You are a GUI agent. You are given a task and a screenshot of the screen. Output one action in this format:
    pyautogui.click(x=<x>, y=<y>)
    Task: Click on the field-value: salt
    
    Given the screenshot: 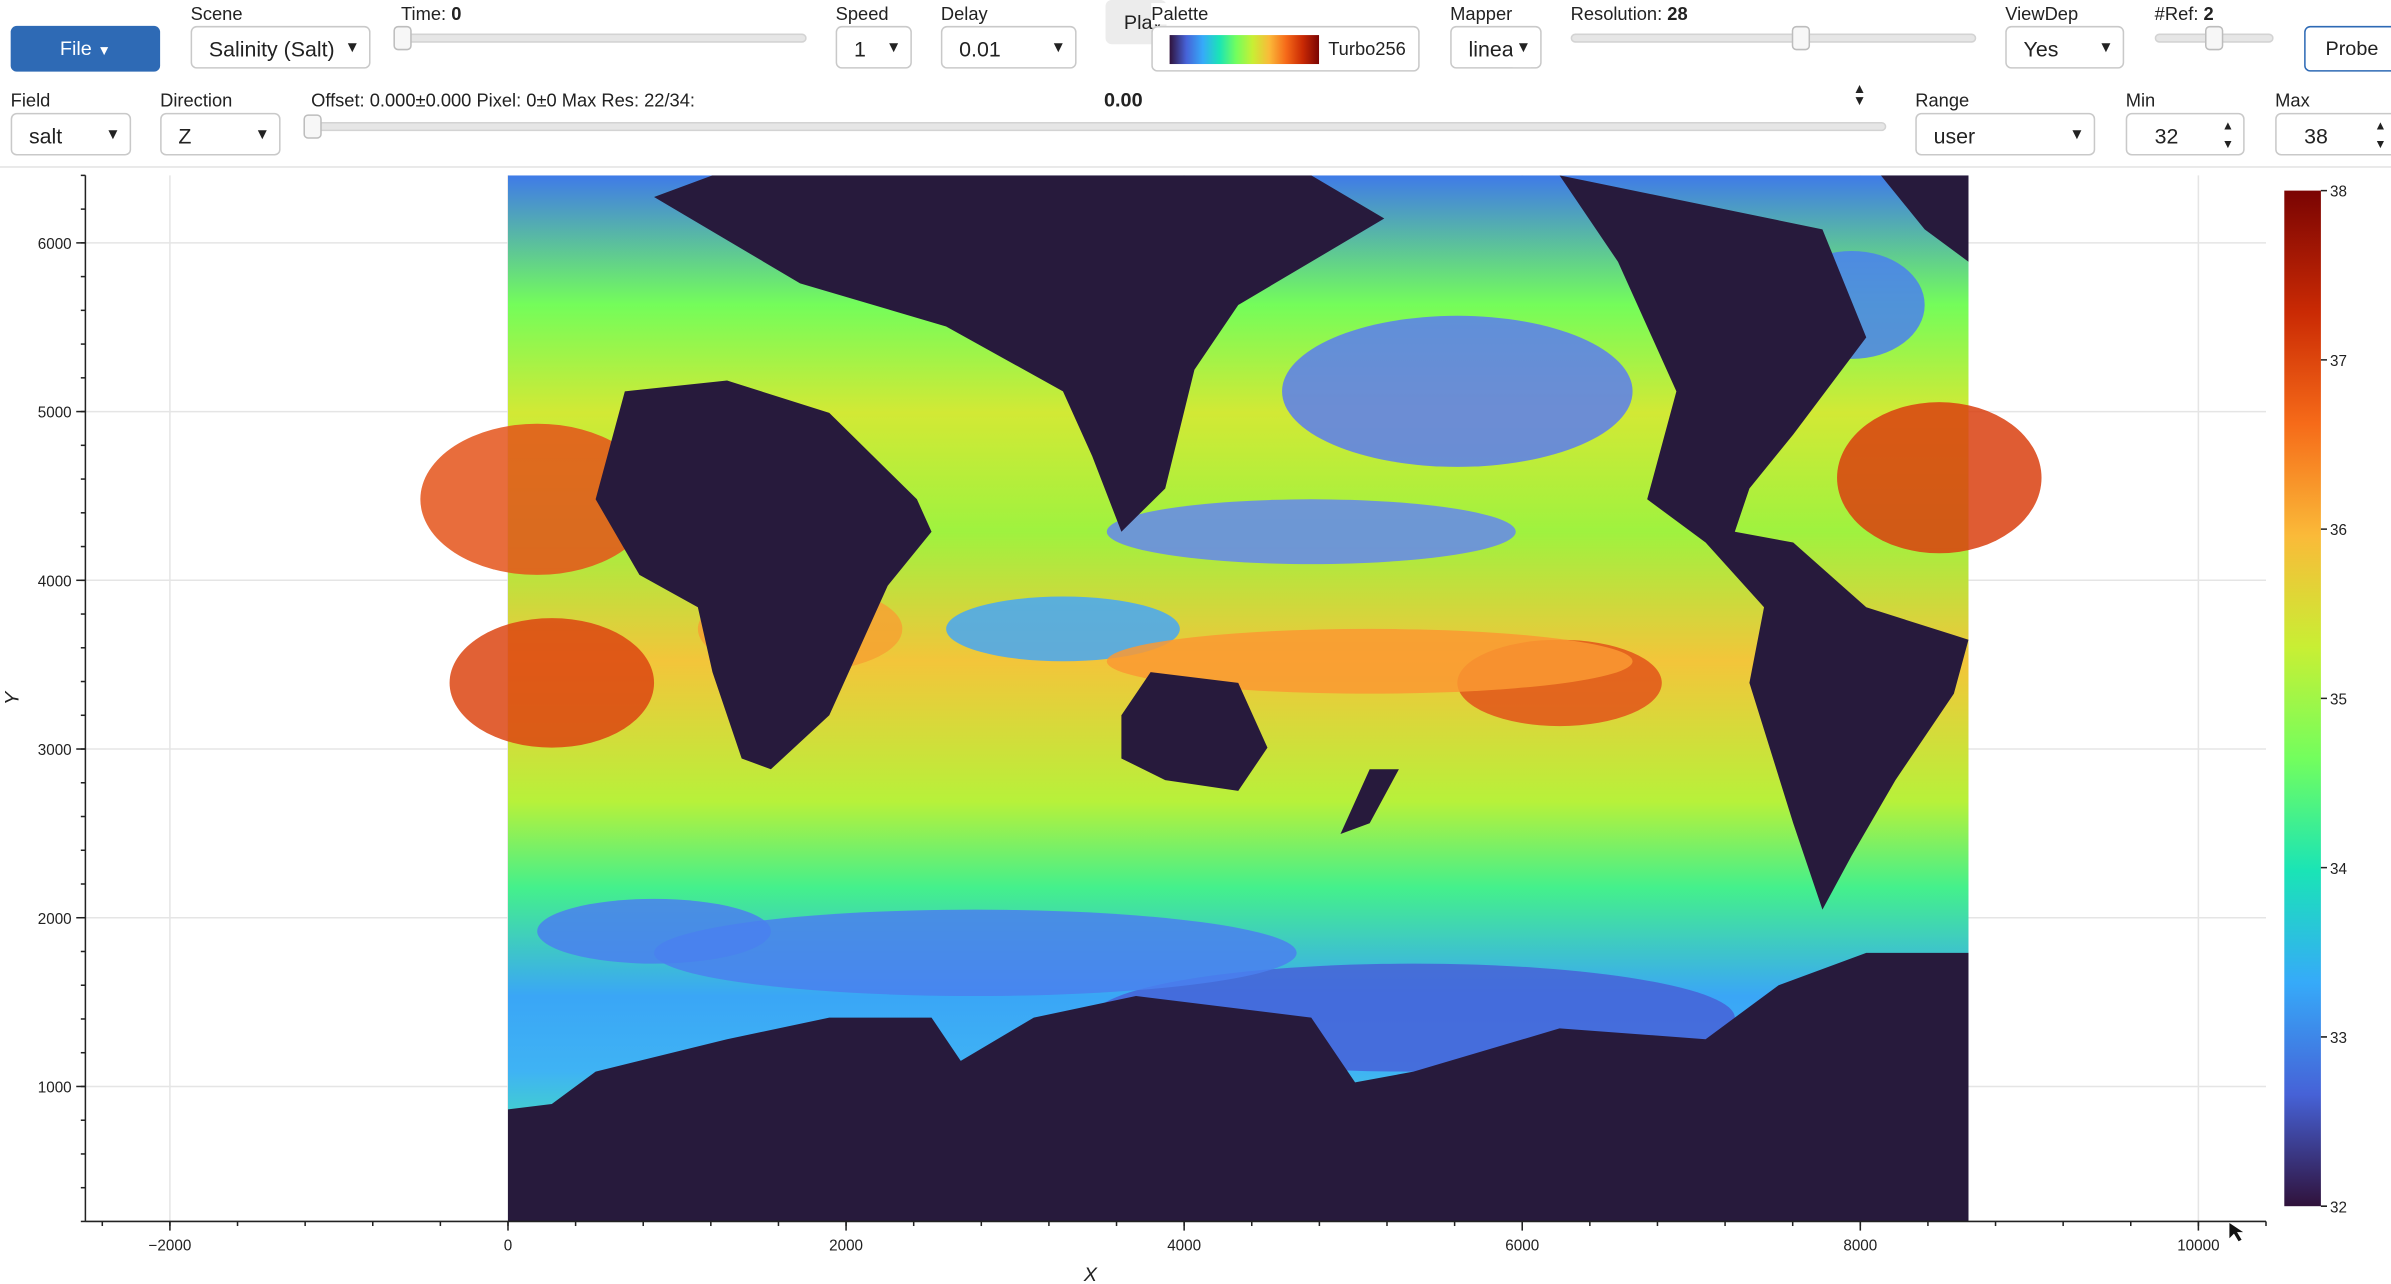 What is the action you would take?
    pyautogui.click(x=45, y=135)
    